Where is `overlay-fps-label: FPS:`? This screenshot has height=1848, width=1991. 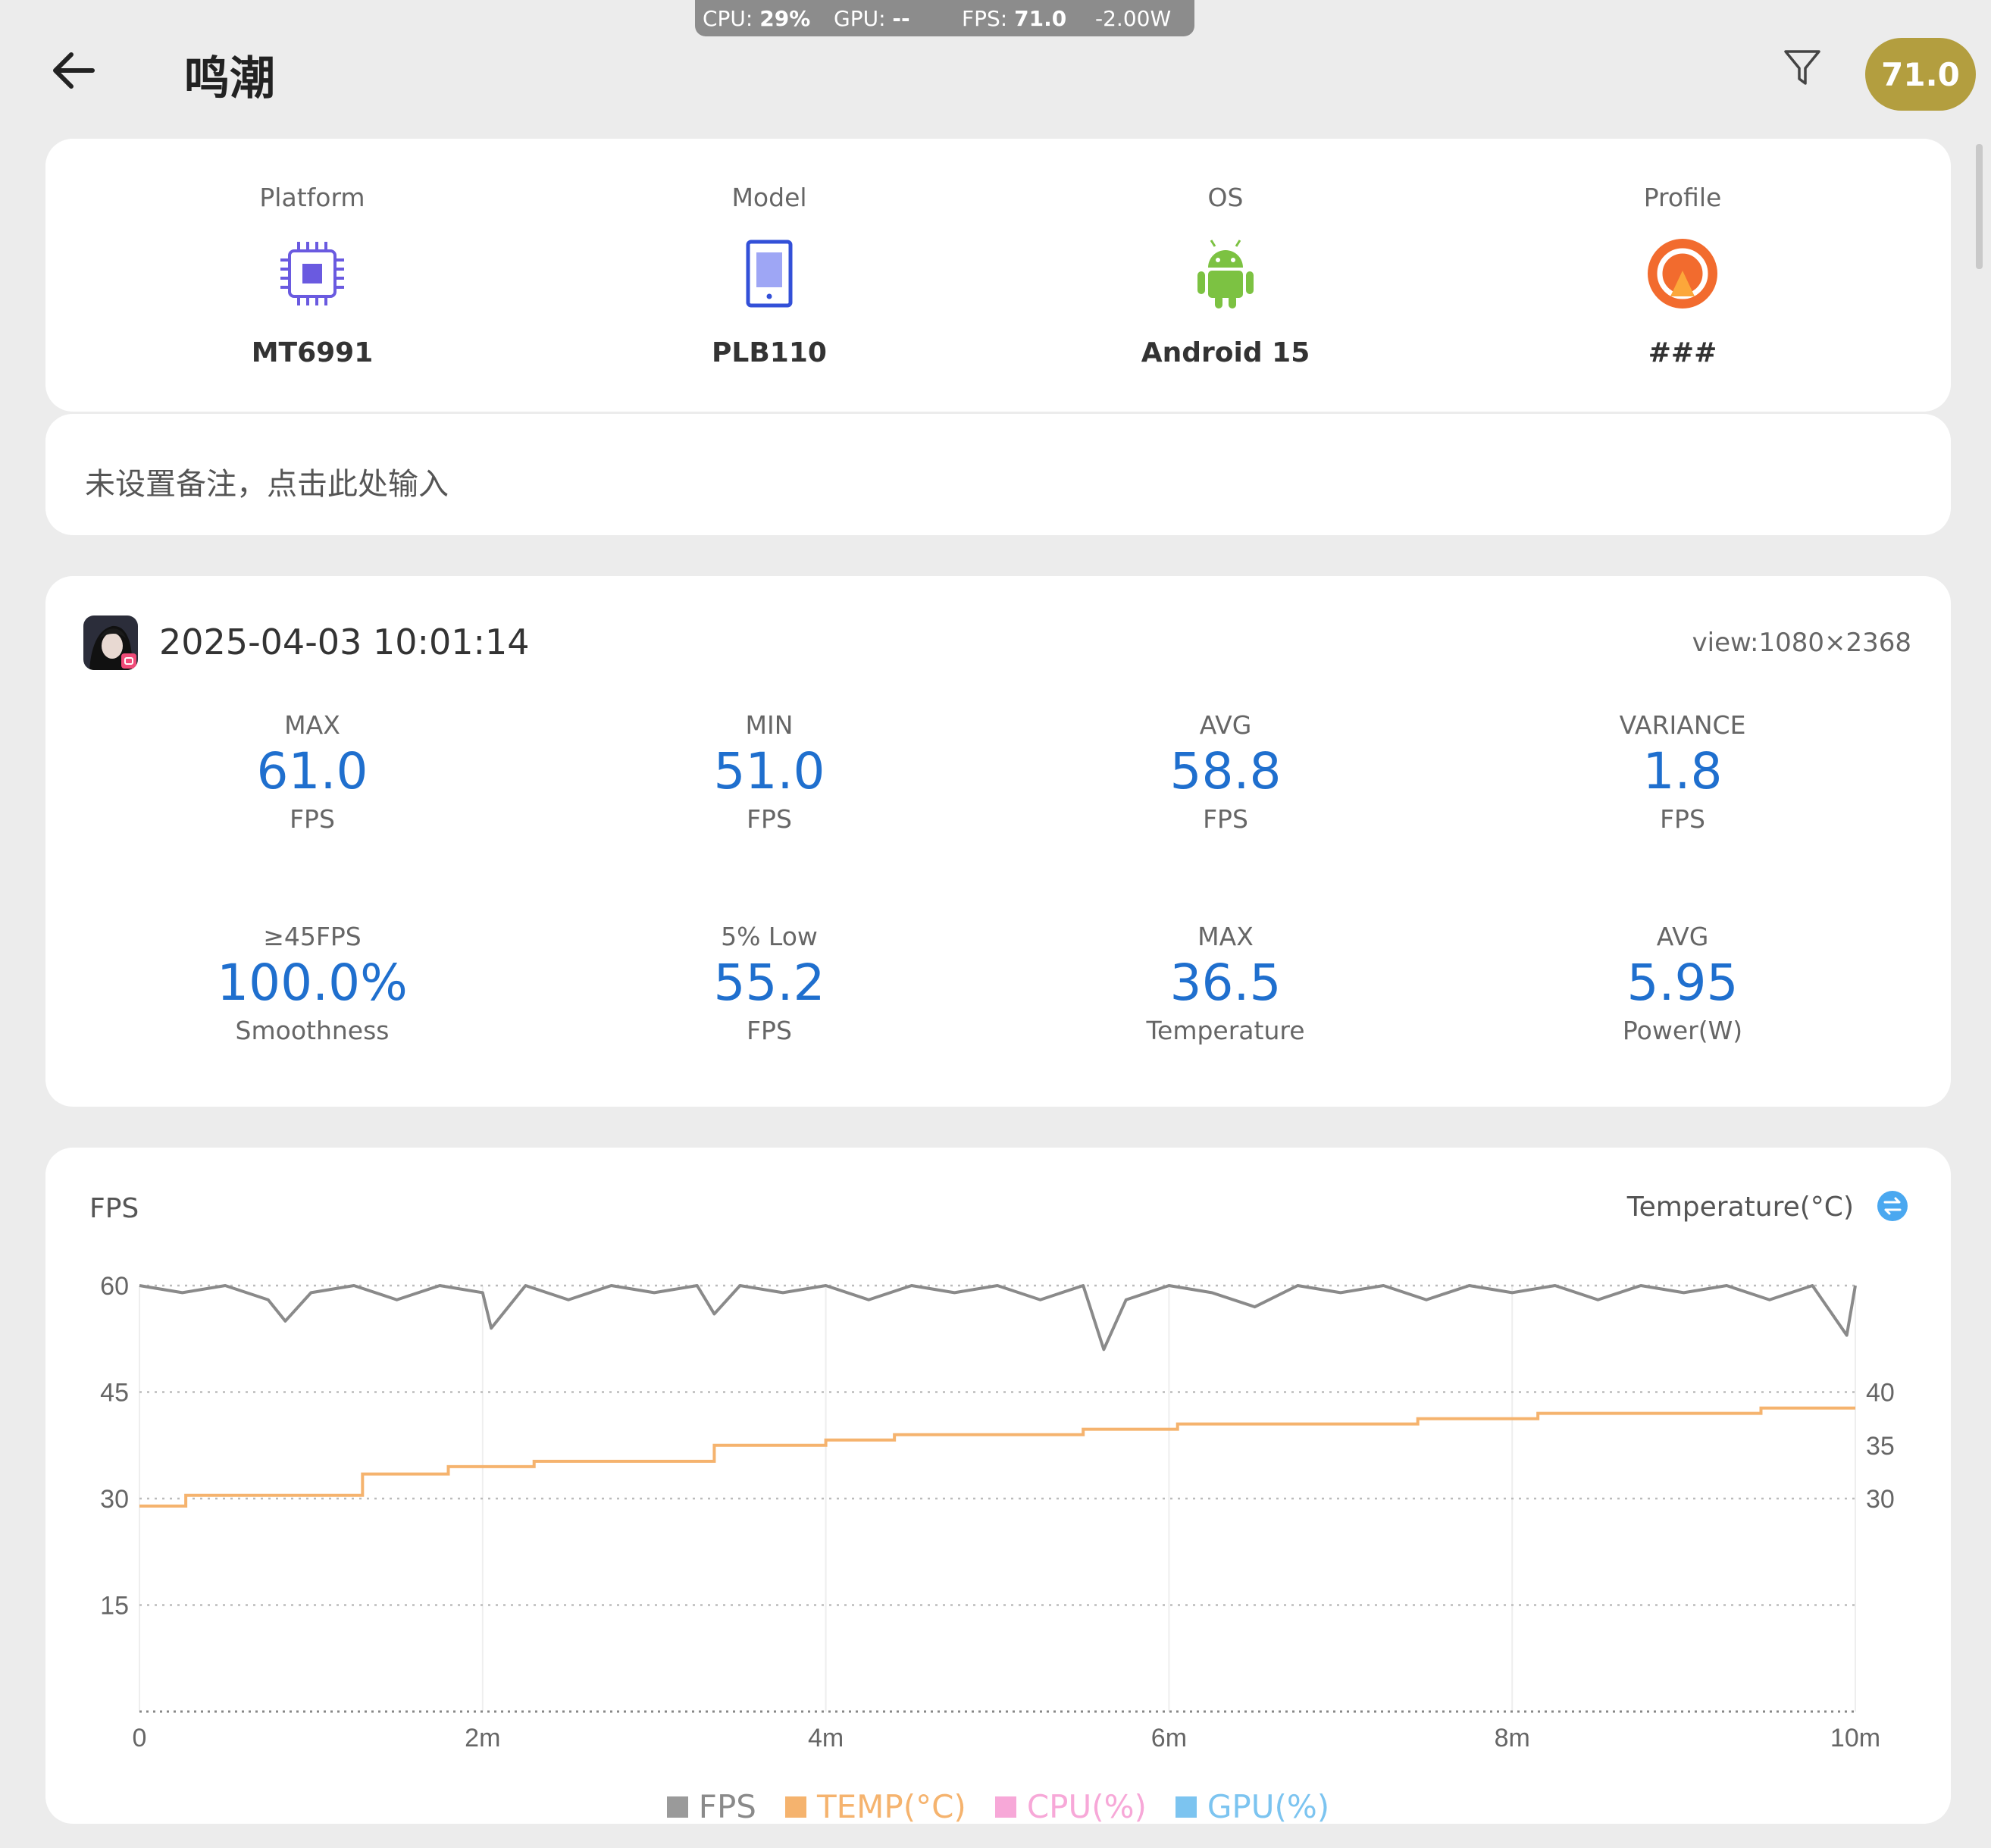
overlay-fps-label: FPS: is located at coordinates (985, 18).